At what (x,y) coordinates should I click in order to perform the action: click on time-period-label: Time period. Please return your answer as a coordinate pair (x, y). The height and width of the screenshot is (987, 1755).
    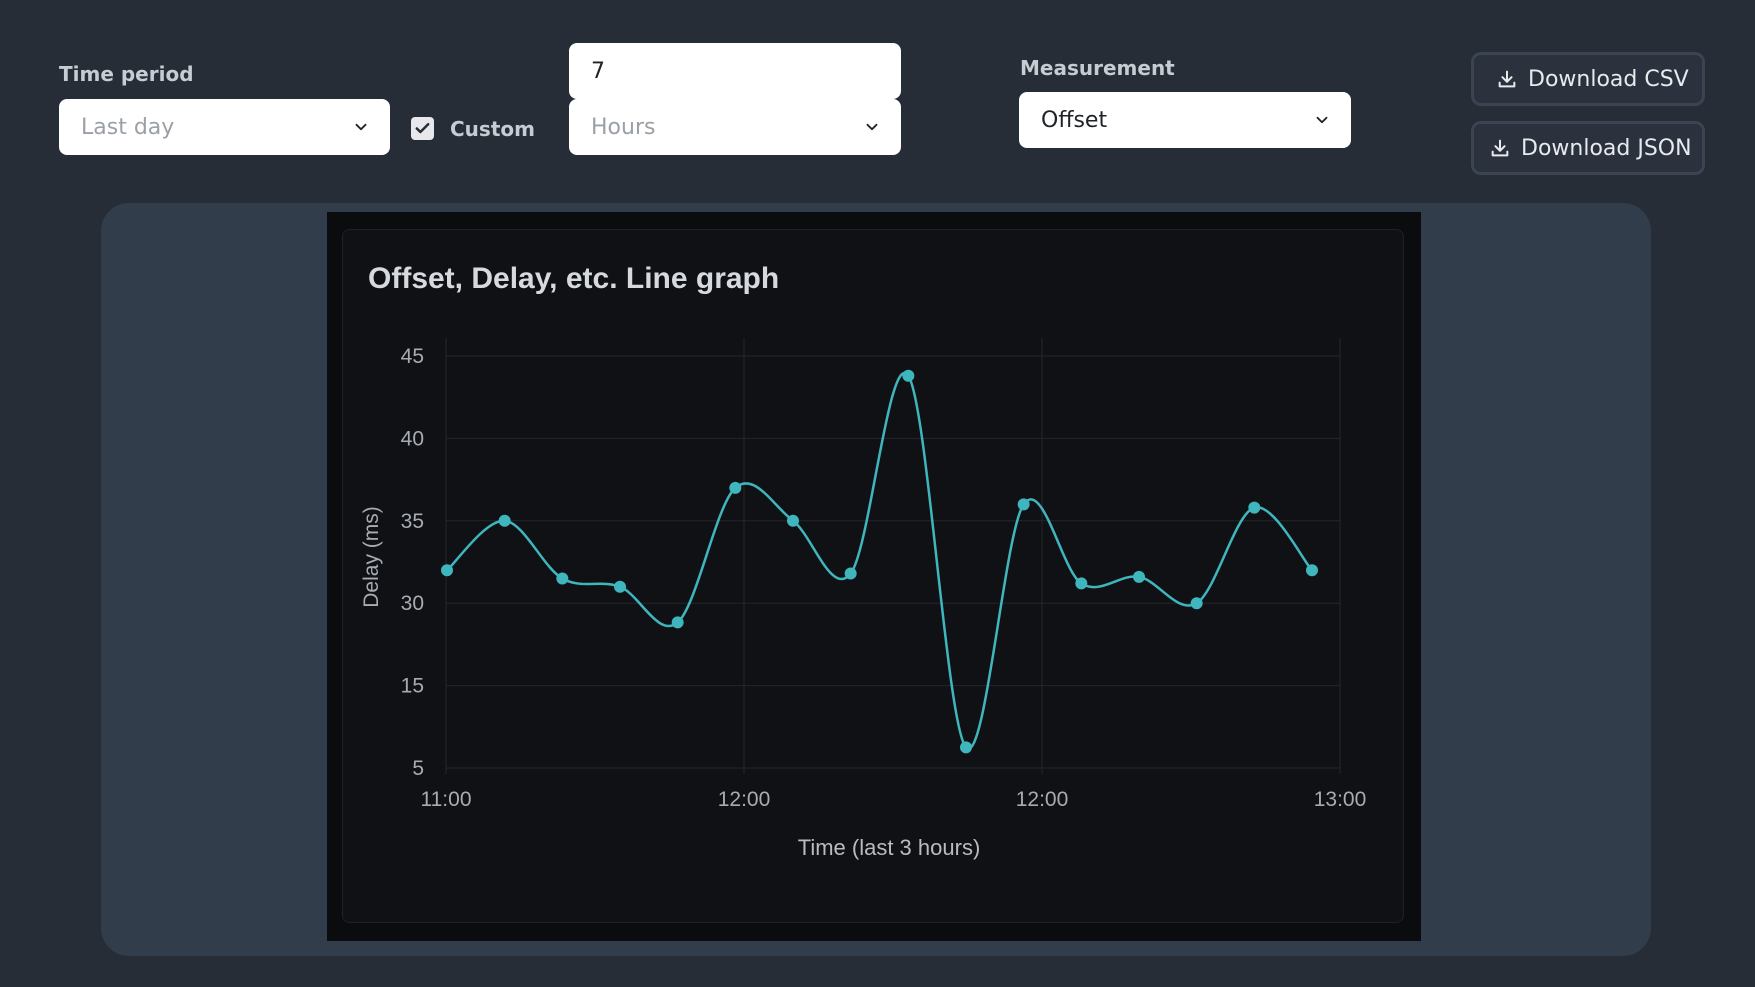
    Looking at the image, I should click on (126, 74).